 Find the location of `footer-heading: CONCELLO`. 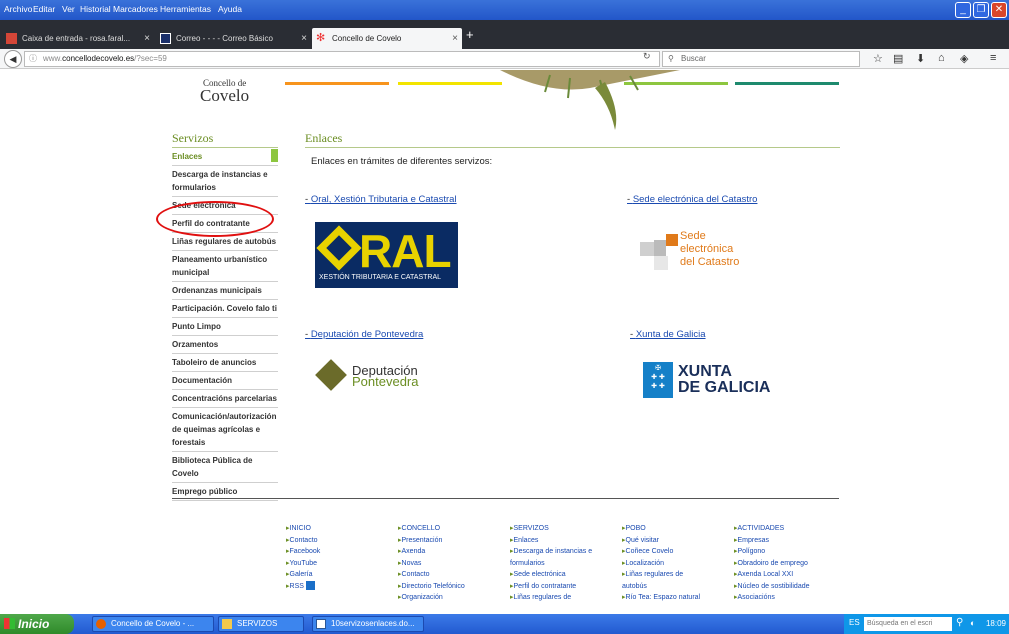

footer-heading: CONCELLO is located at coordinates (453, 529).